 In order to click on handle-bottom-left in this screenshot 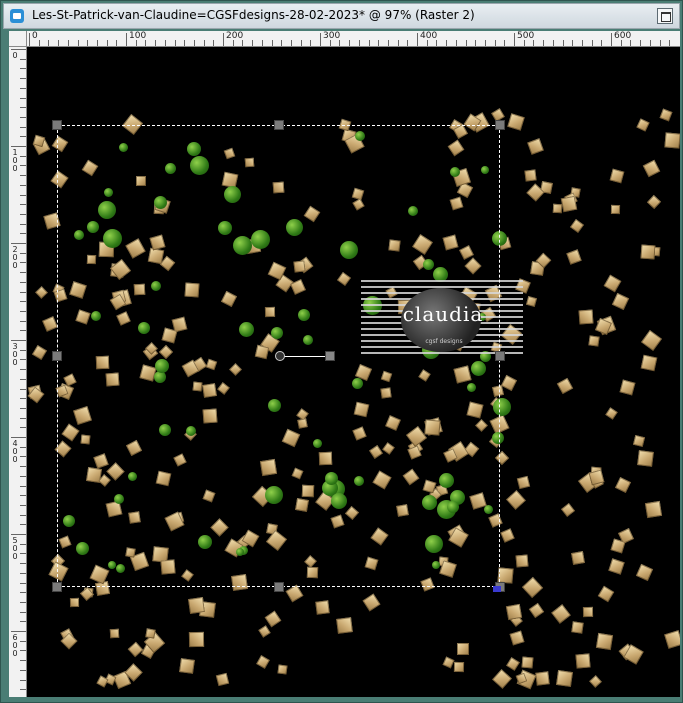, I will do `click(57, 587)`.